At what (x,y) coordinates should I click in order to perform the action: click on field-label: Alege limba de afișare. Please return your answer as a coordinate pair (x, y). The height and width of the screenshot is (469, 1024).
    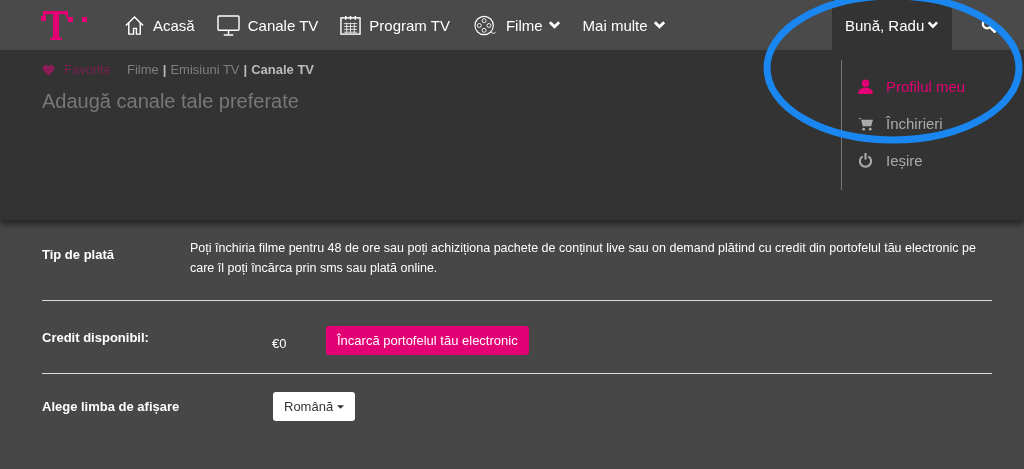
    Looking at the image, I should click on (111, 406).